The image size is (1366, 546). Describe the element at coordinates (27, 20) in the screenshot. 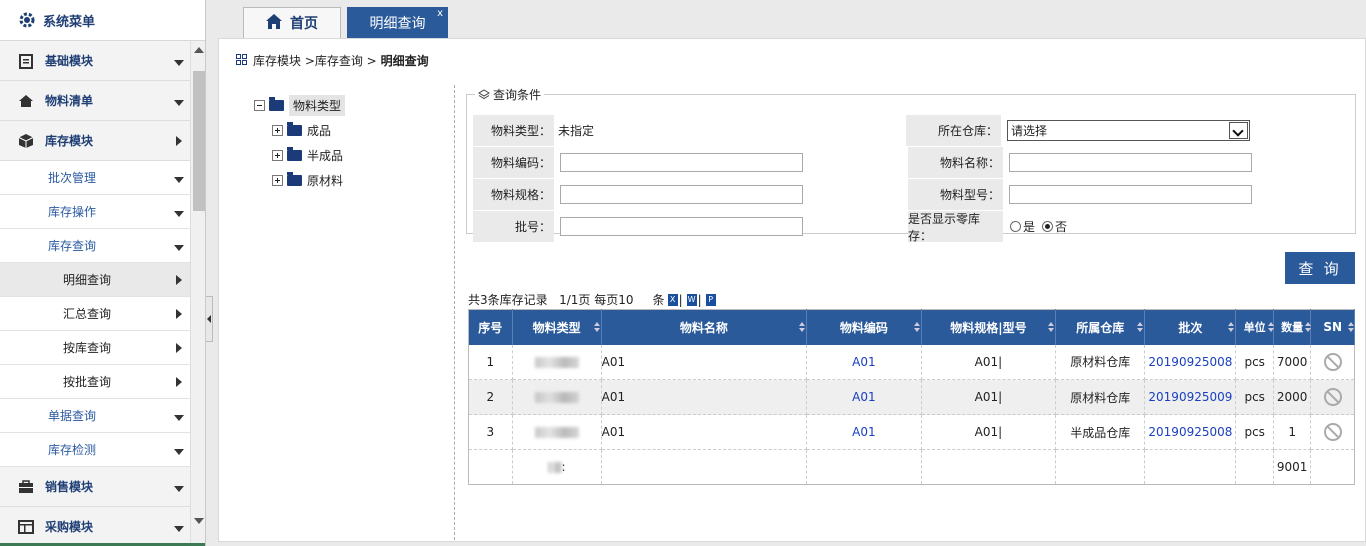

I see `gear-icon` at that location.